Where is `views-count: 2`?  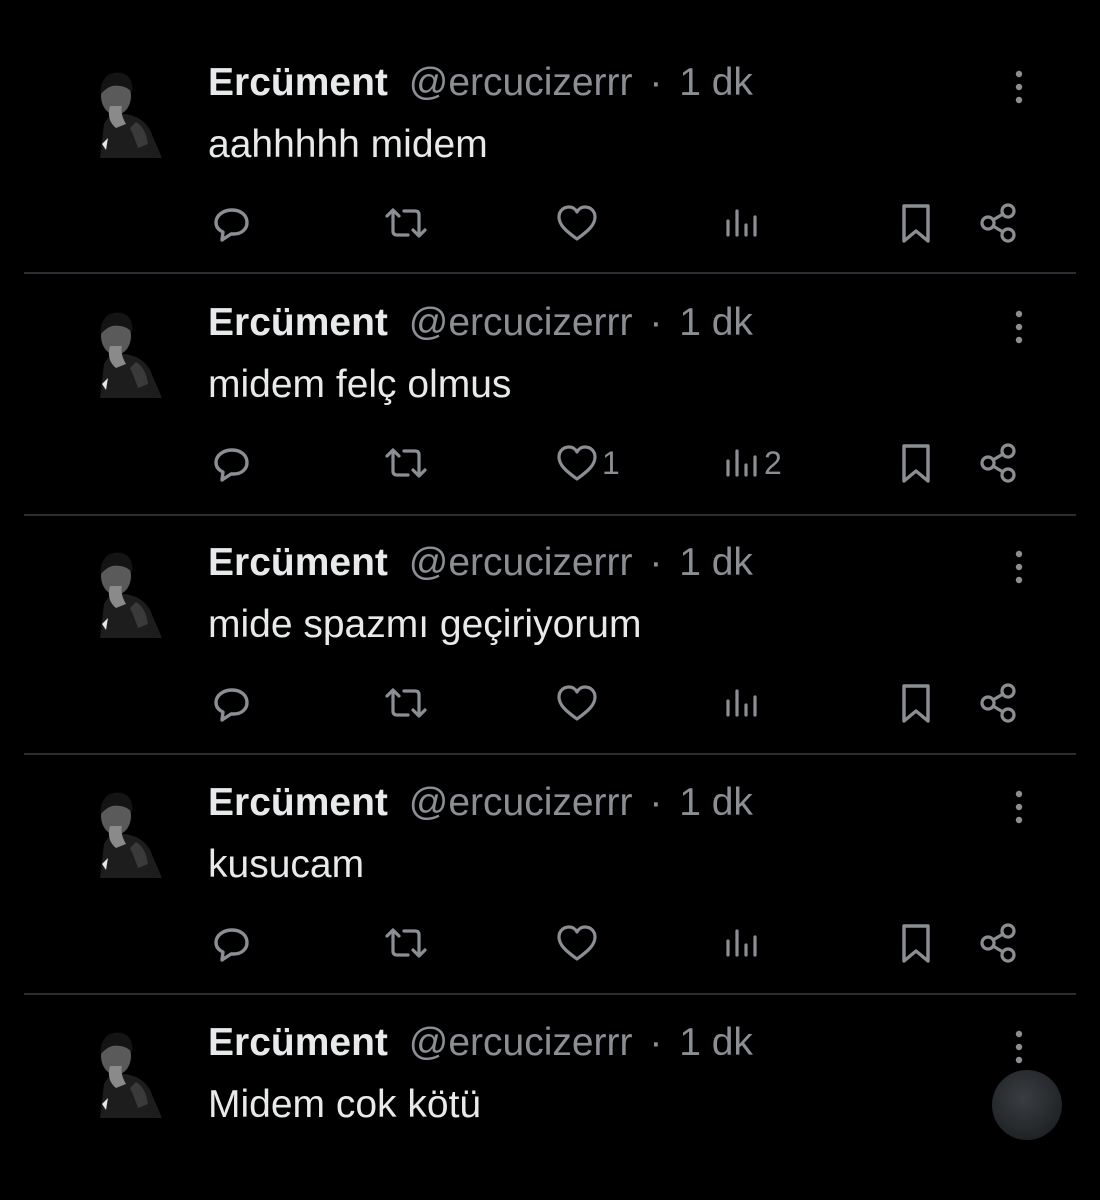
views-count: 2 is located at coordinates (773, 462).